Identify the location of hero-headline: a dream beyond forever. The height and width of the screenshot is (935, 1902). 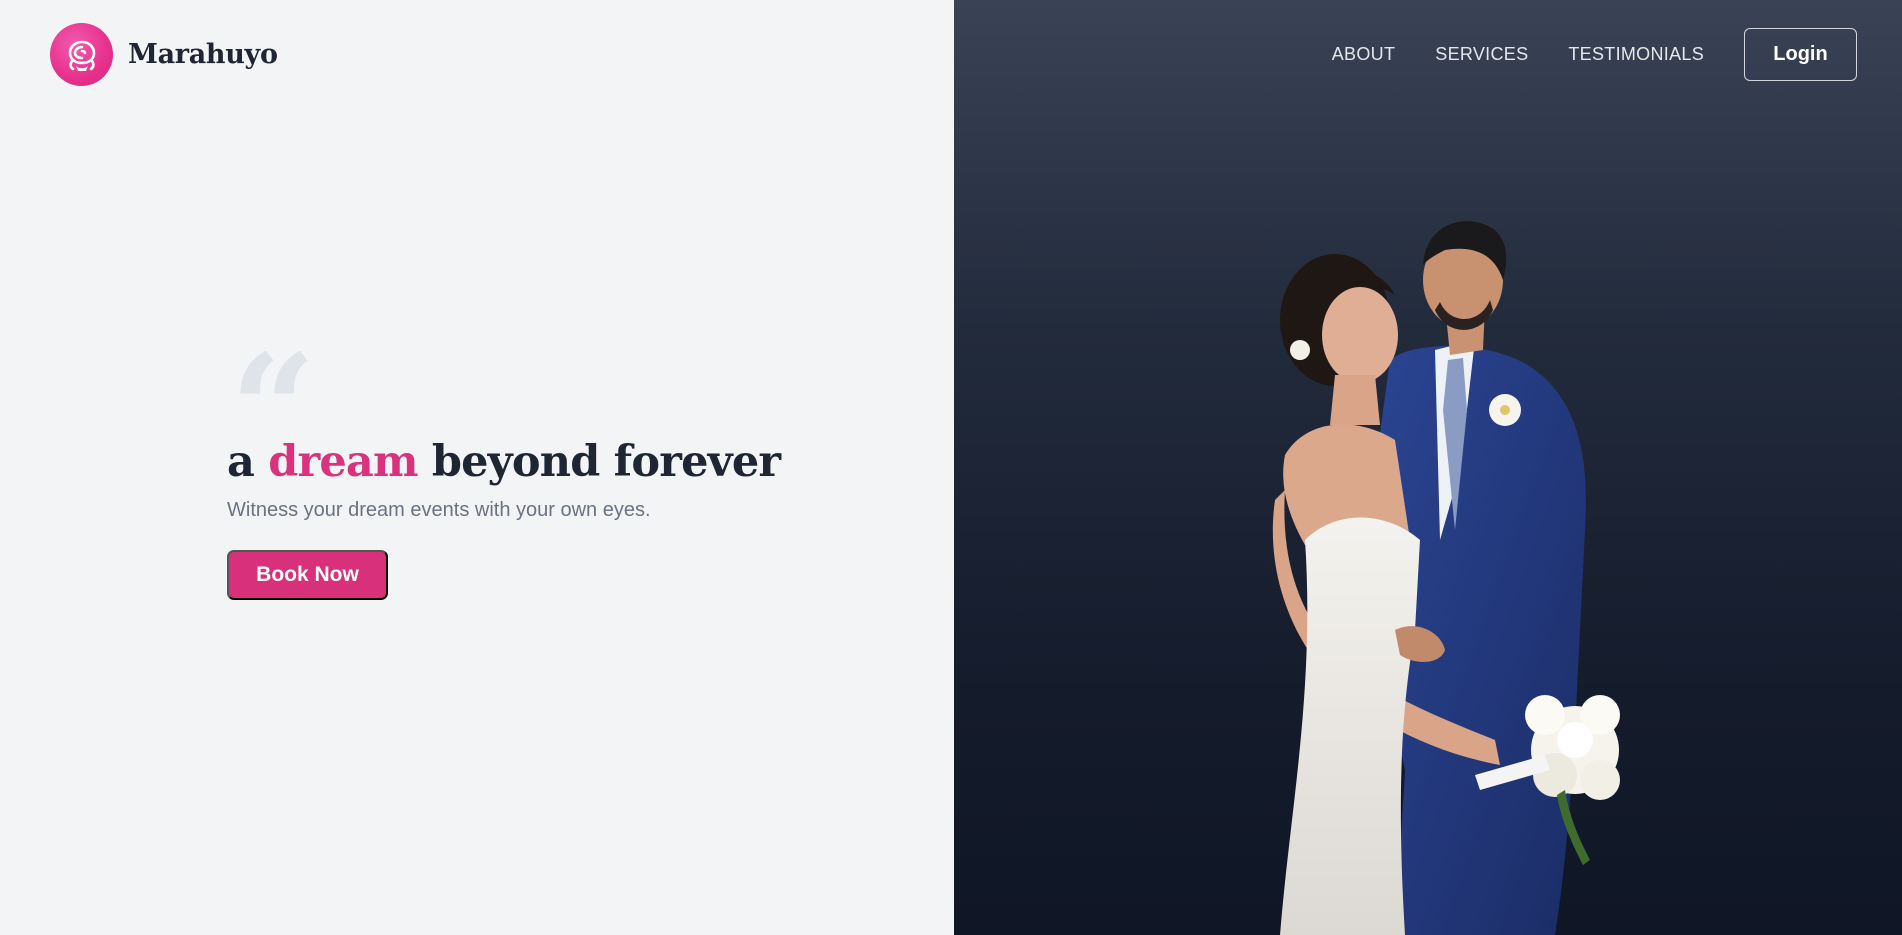
(504, 462).